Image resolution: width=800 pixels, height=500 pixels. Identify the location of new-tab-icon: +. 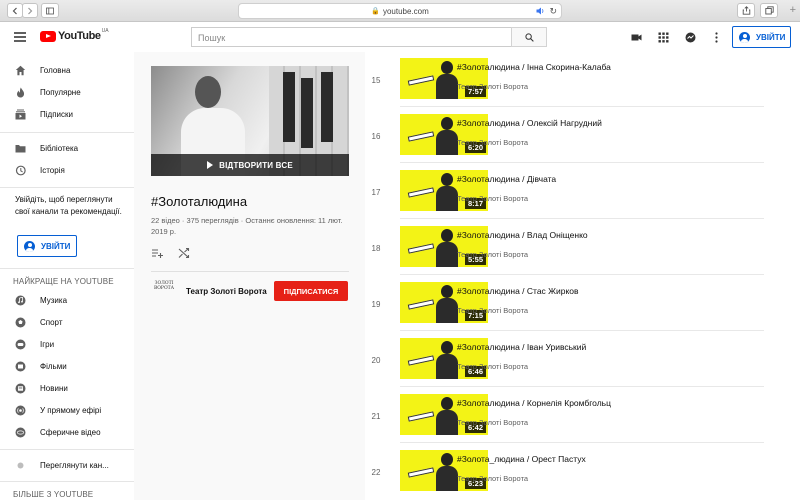
(793, 10).